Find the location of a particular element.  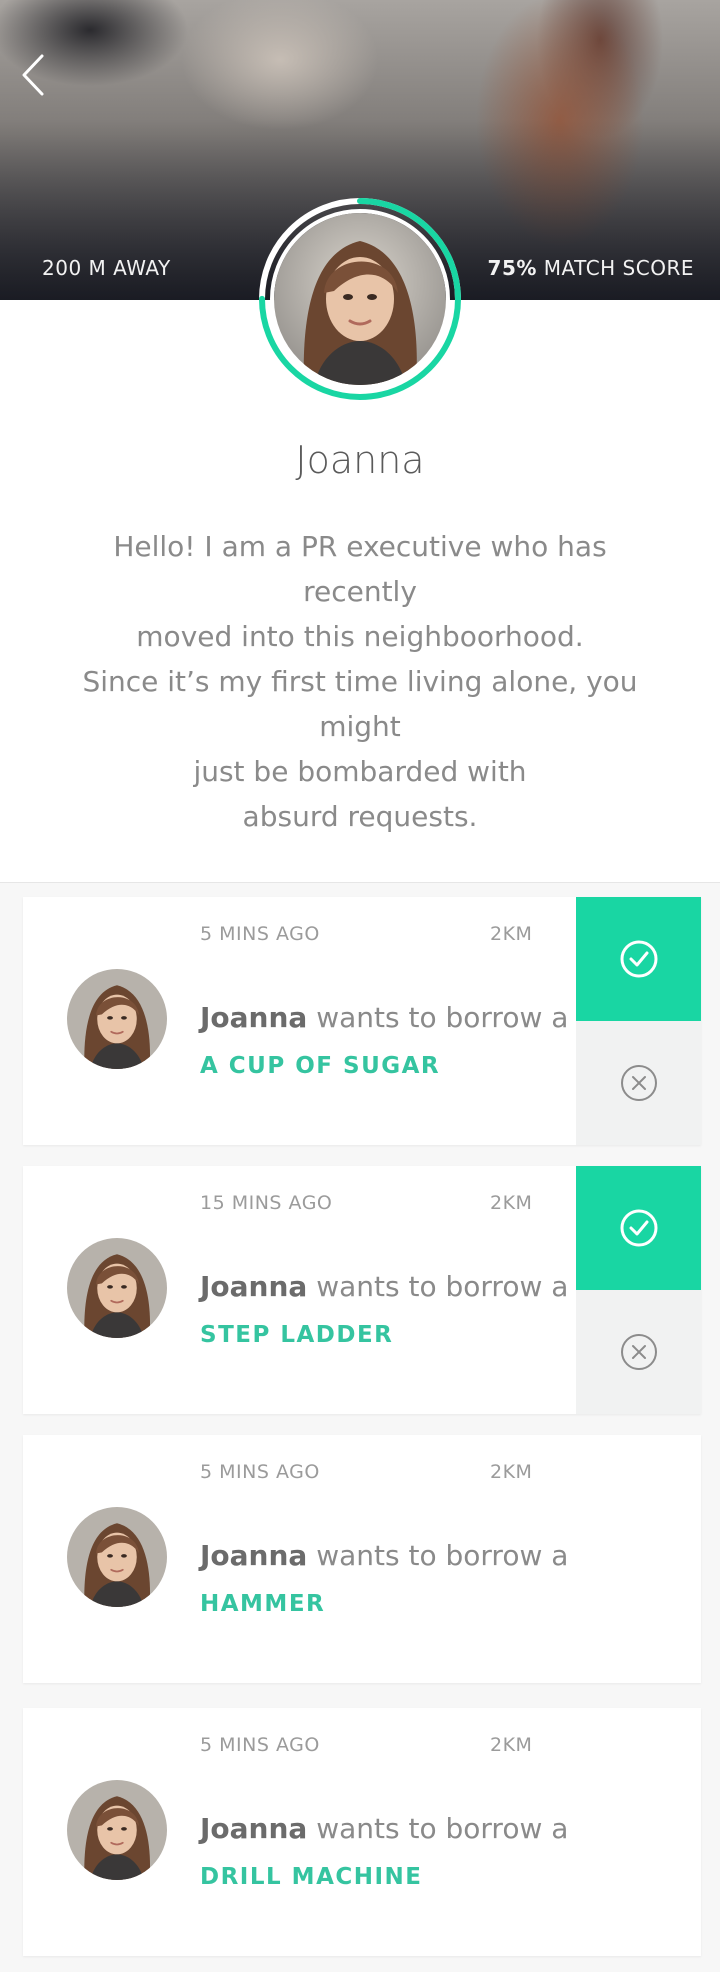

request-item: HAMMER is located at coordinates (263, 1604).